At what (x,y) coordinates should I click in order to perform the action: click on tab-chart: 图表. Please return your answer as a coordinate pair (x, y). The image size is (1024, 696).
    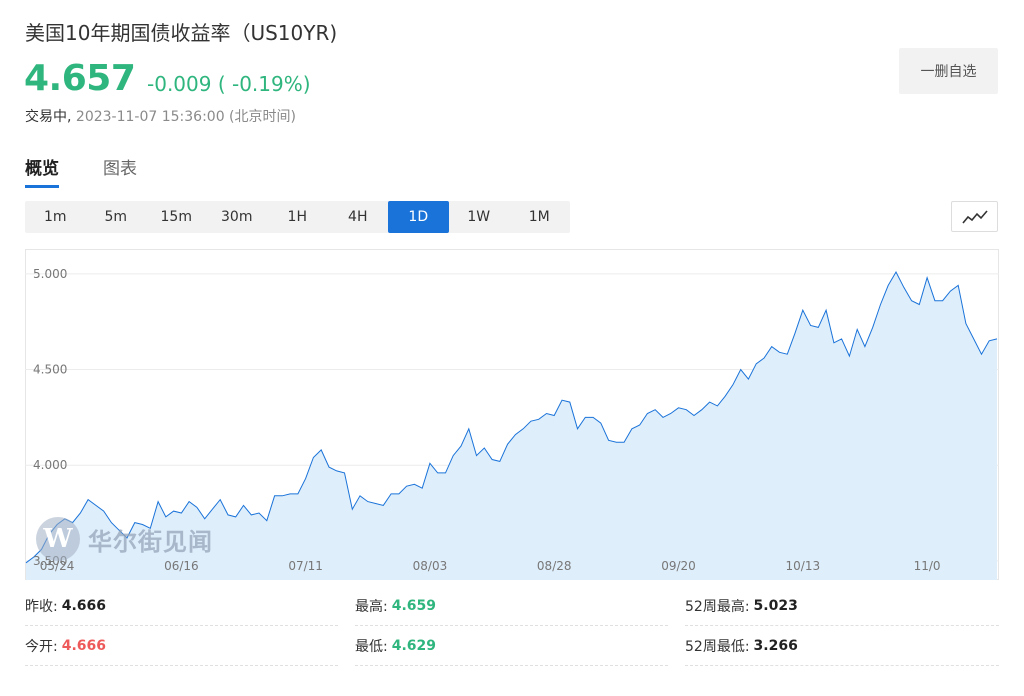
    Looking at the image, I should click on (120, 171).